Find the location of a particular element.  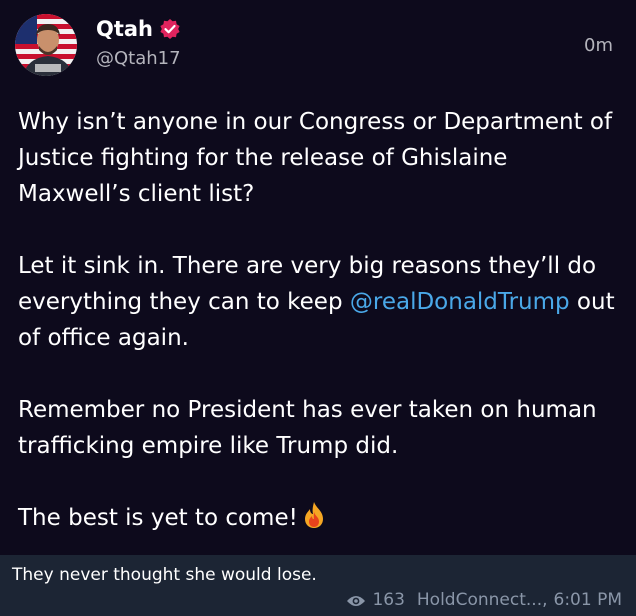

tweet-time: 0m is located at coordinates (598, 45).